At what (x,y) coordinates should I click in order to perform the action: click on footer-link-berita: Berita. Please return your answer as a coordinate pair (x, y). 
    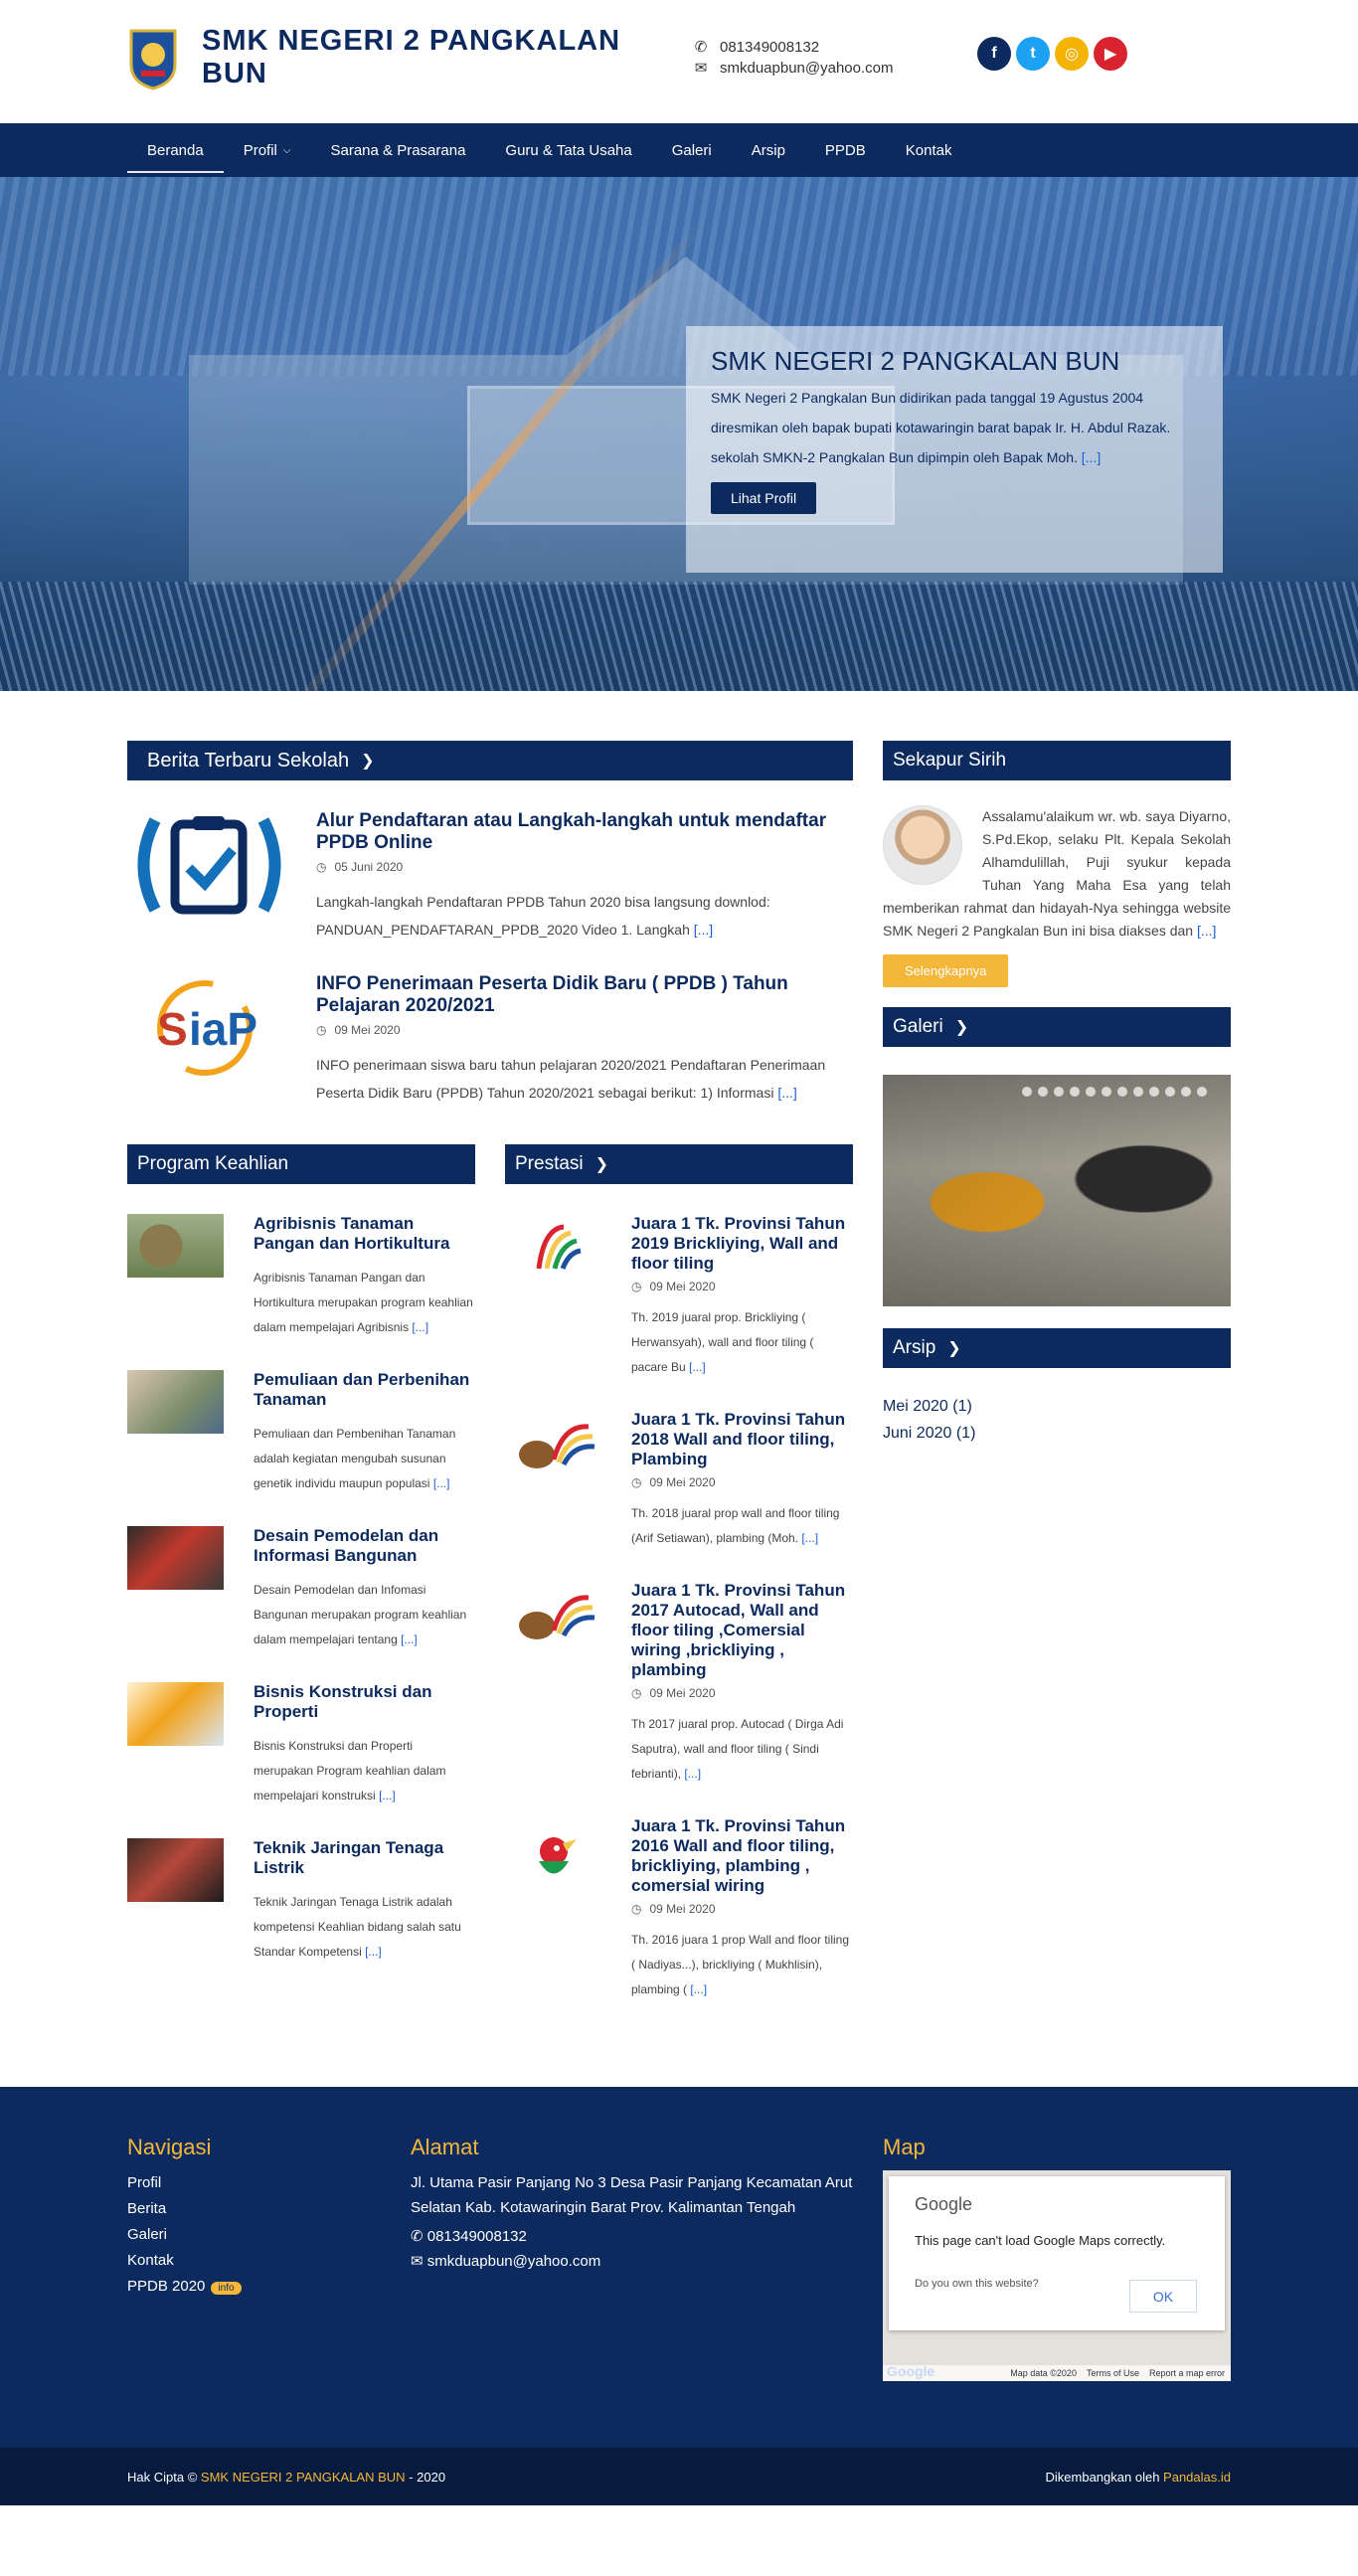
    Looking at the image, I should click on (146, 2208).